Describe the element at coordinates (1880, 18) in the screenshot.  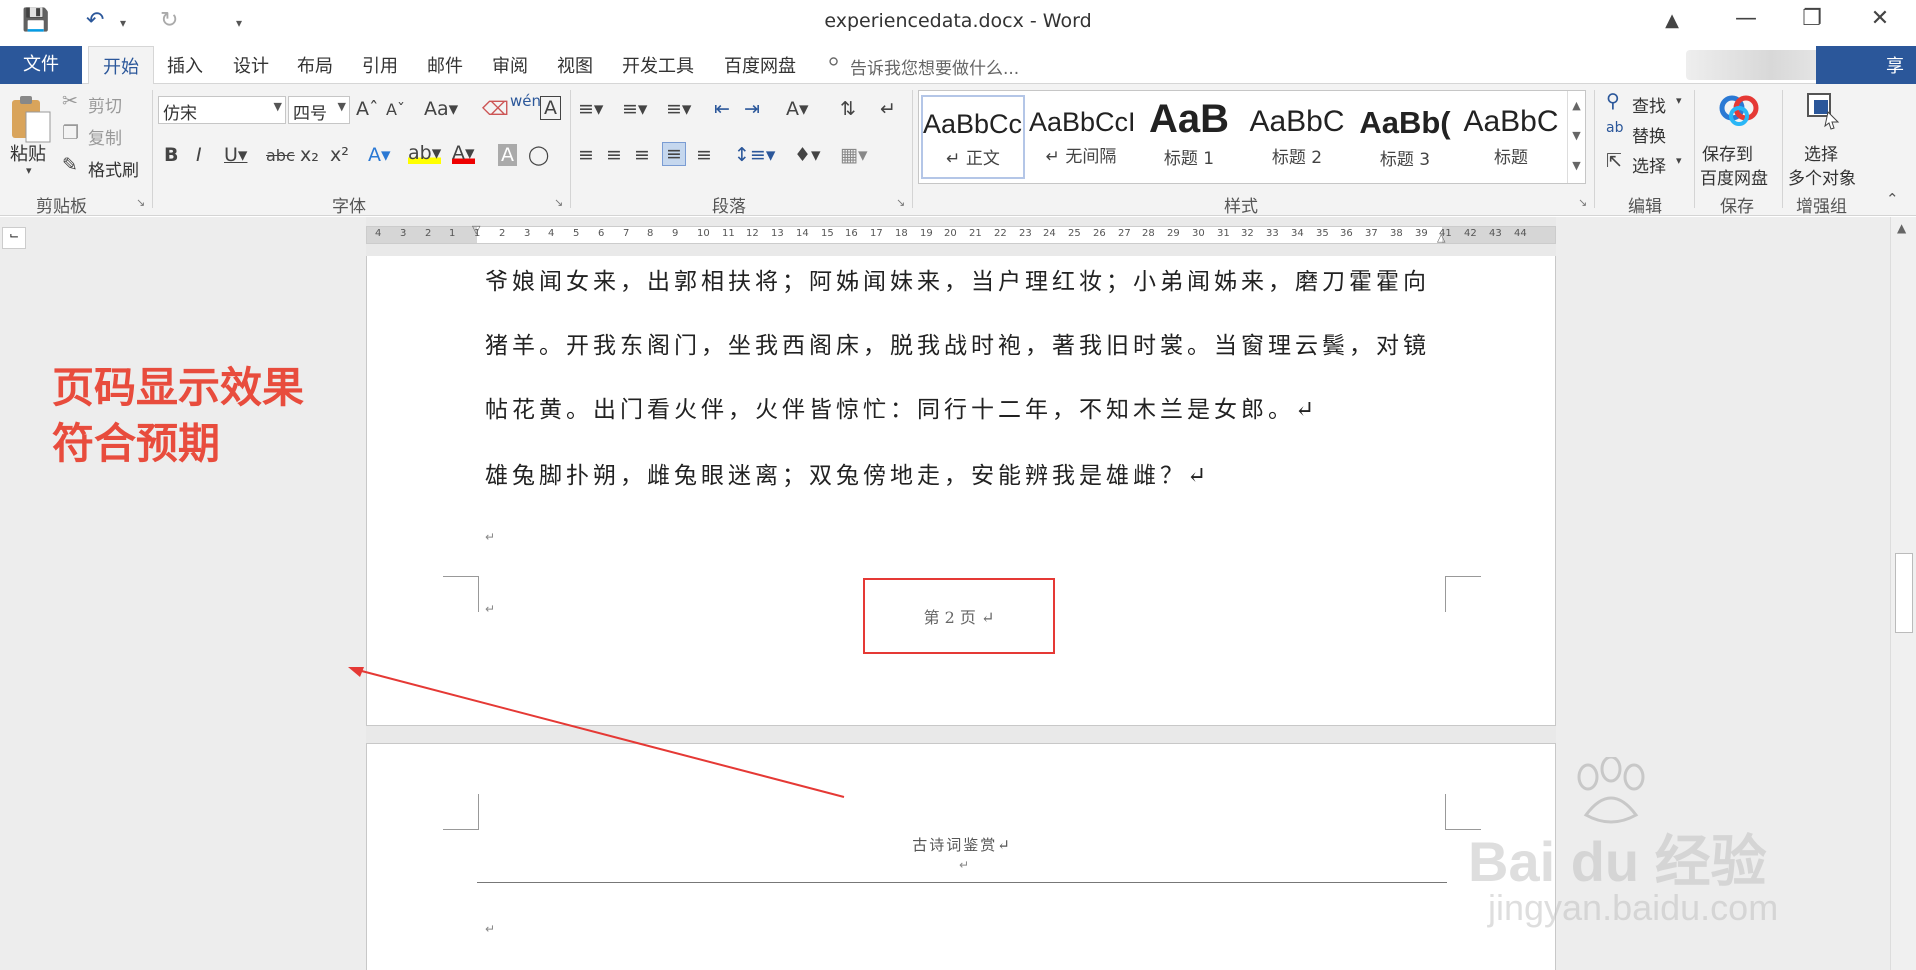
I see `close-button: ✕` at that location.